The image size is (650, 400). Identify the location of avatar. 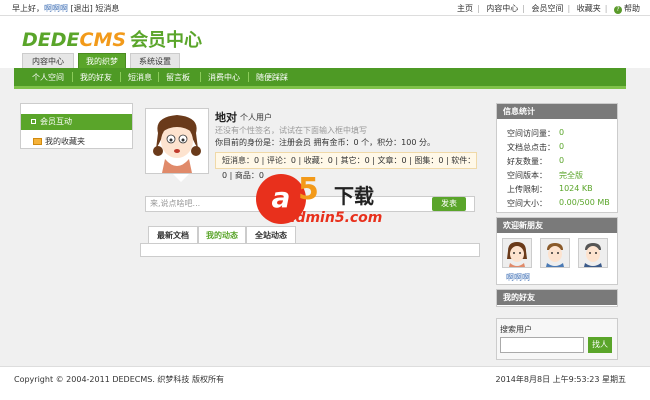
(177, 141).